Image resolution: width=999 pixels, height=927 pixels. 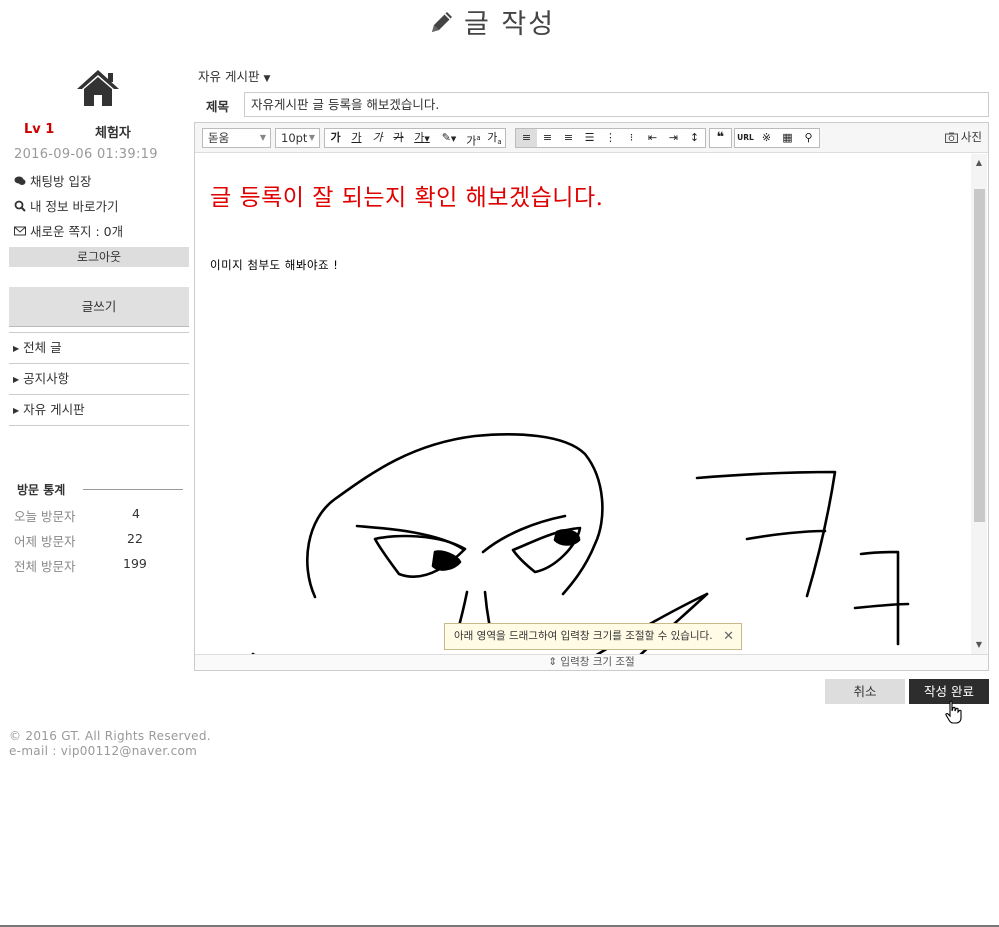 I want to click on editor-scrollbar: ▲ ▼, so click(x=979, y=404).